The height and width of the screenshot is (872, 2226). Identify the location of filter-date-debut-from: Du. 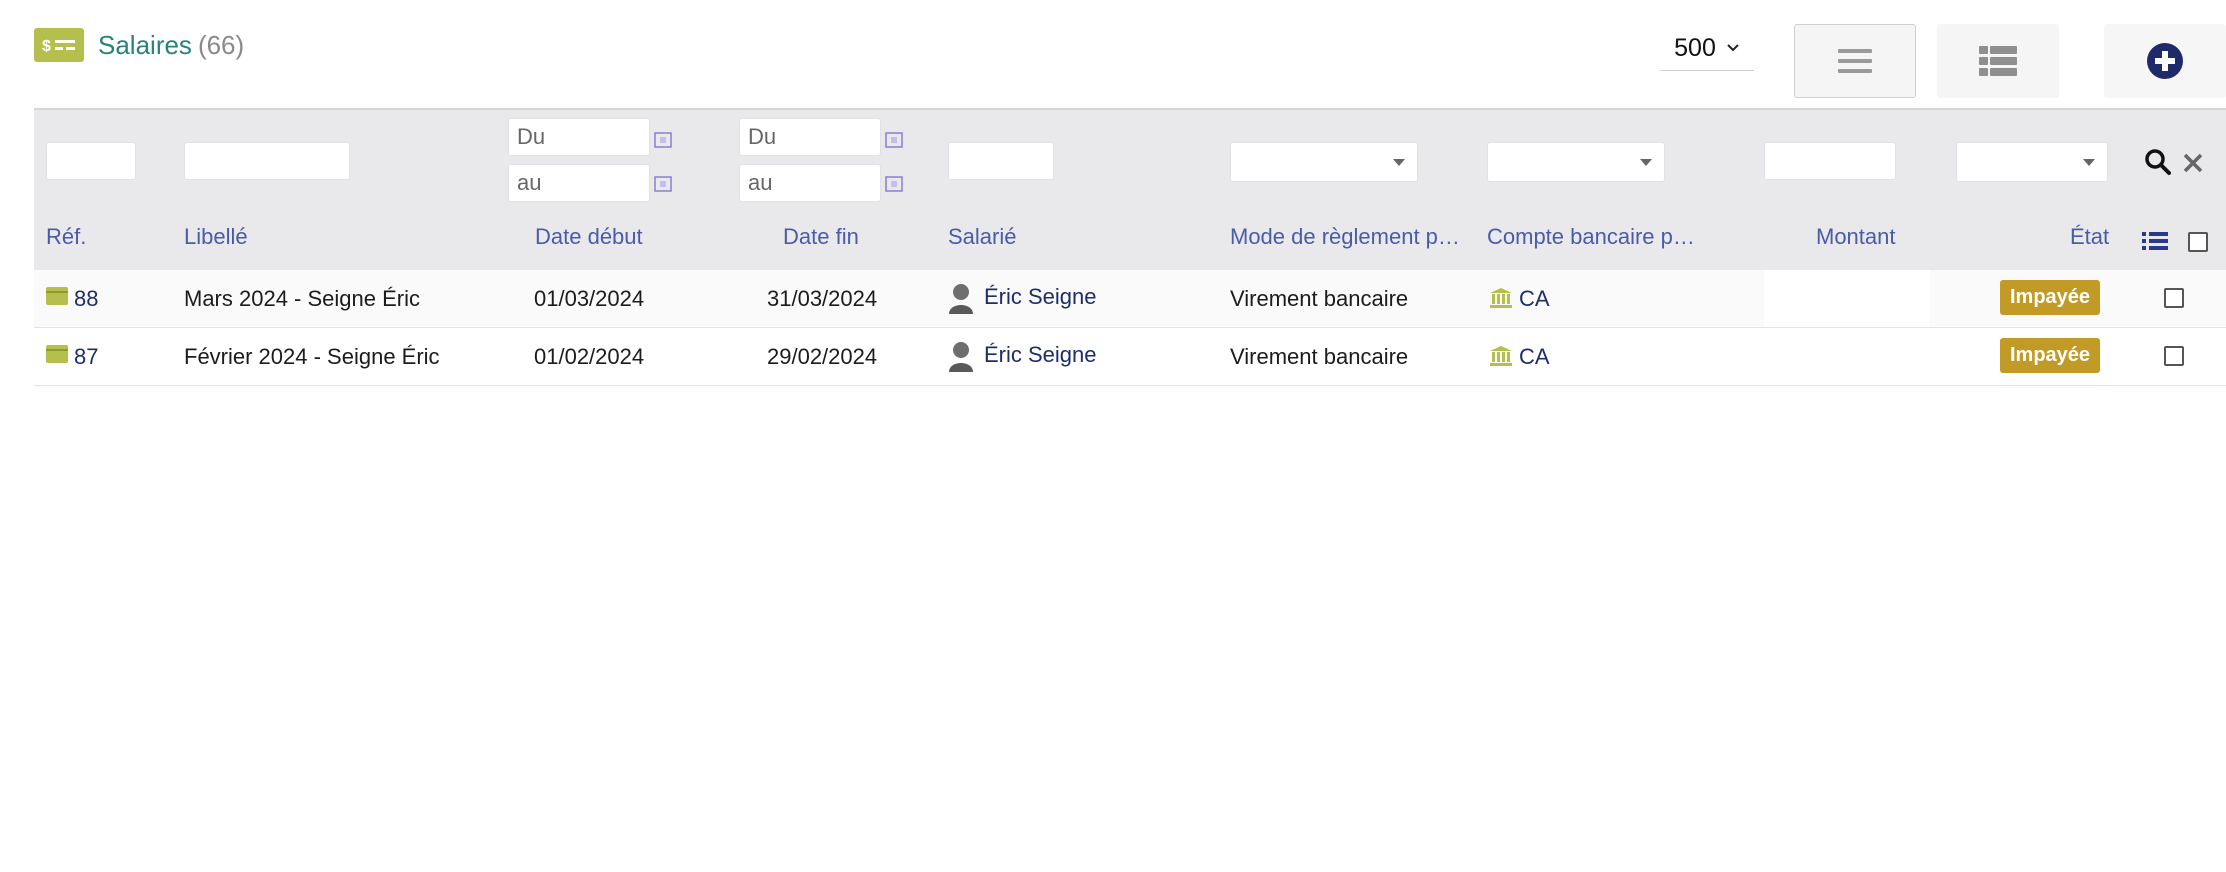
(579, 137).